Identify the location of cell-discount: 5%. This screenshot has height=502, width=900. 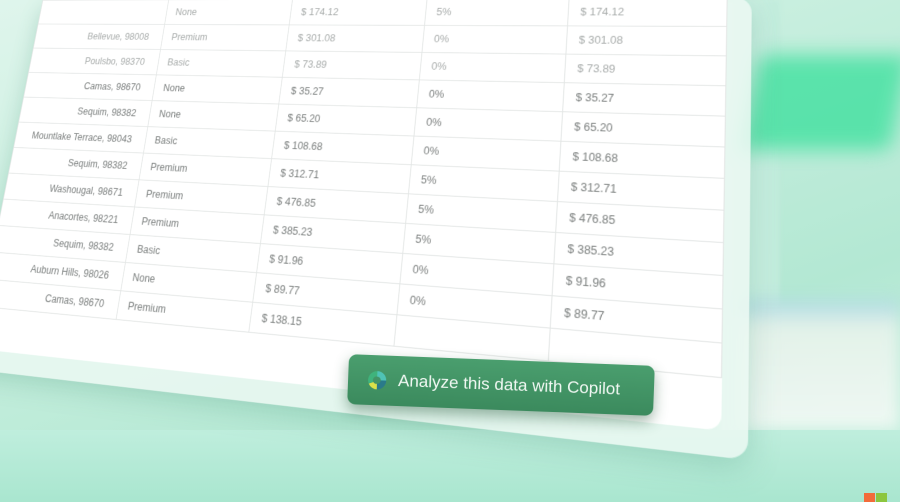
(497, 13).